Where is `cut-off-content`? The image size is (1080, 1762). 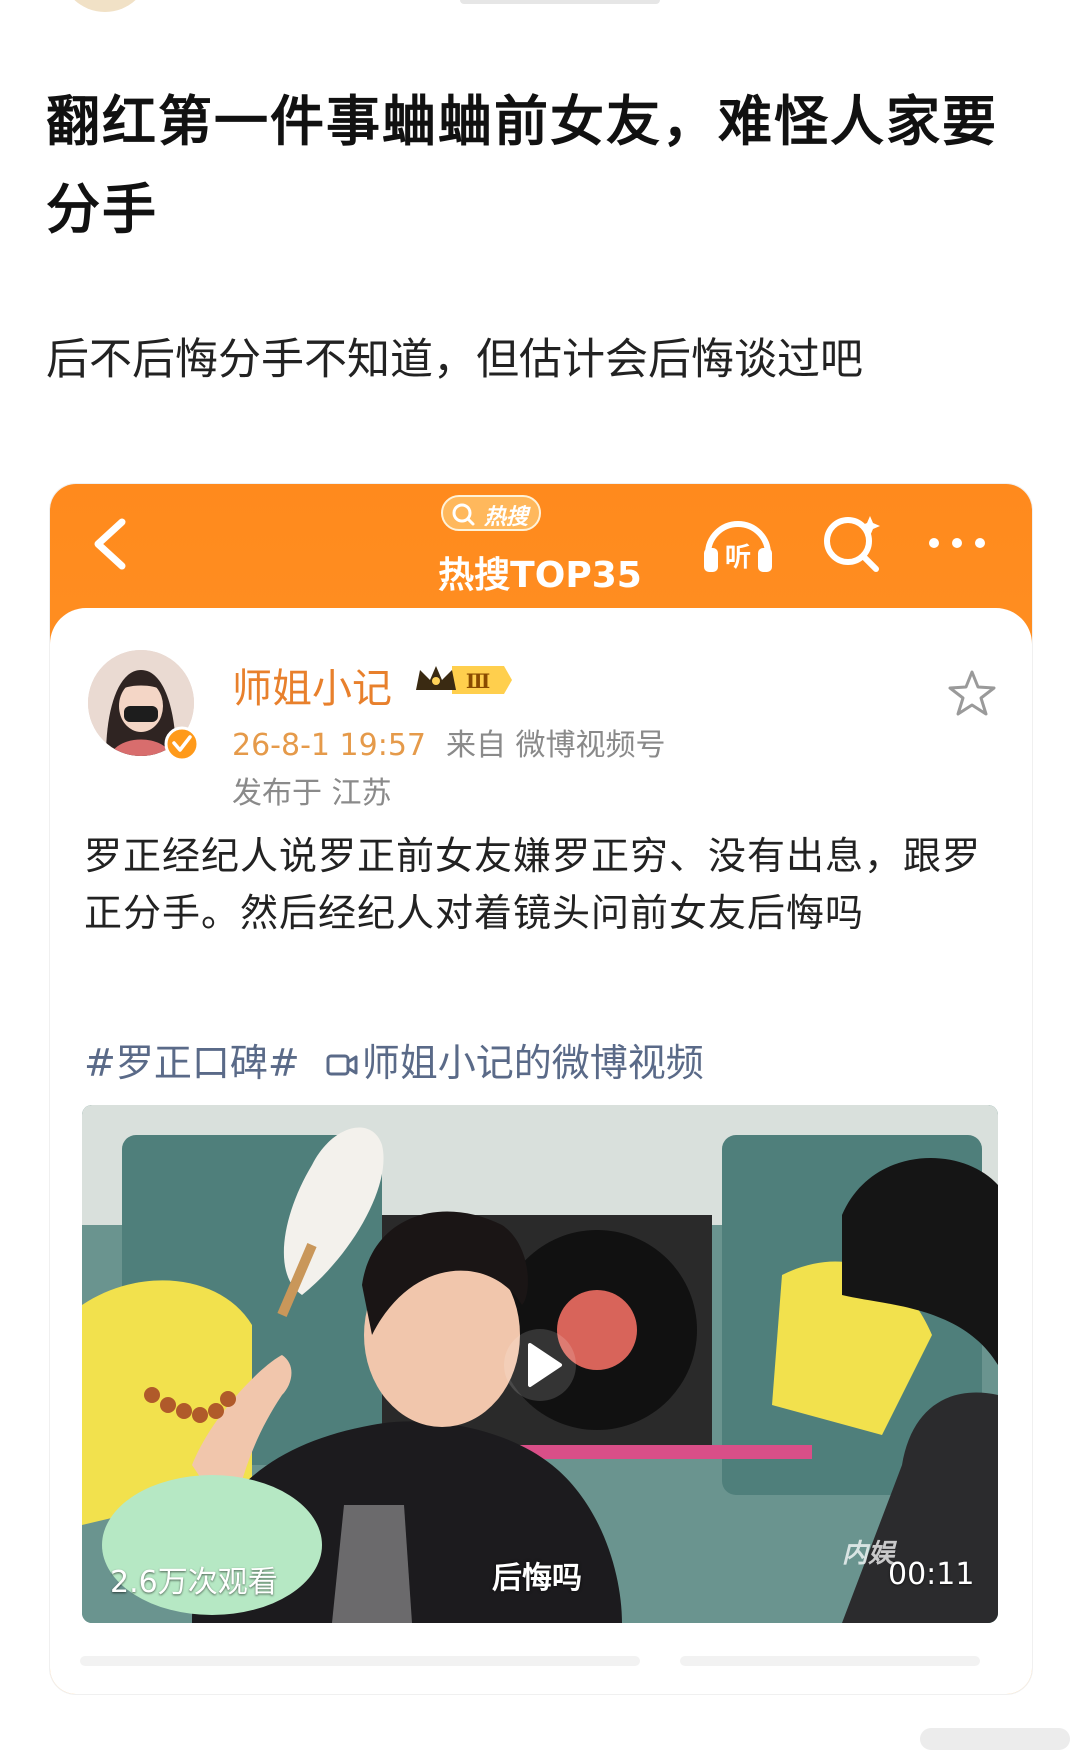 cut-off-content is located at coordinates (530, 1661).